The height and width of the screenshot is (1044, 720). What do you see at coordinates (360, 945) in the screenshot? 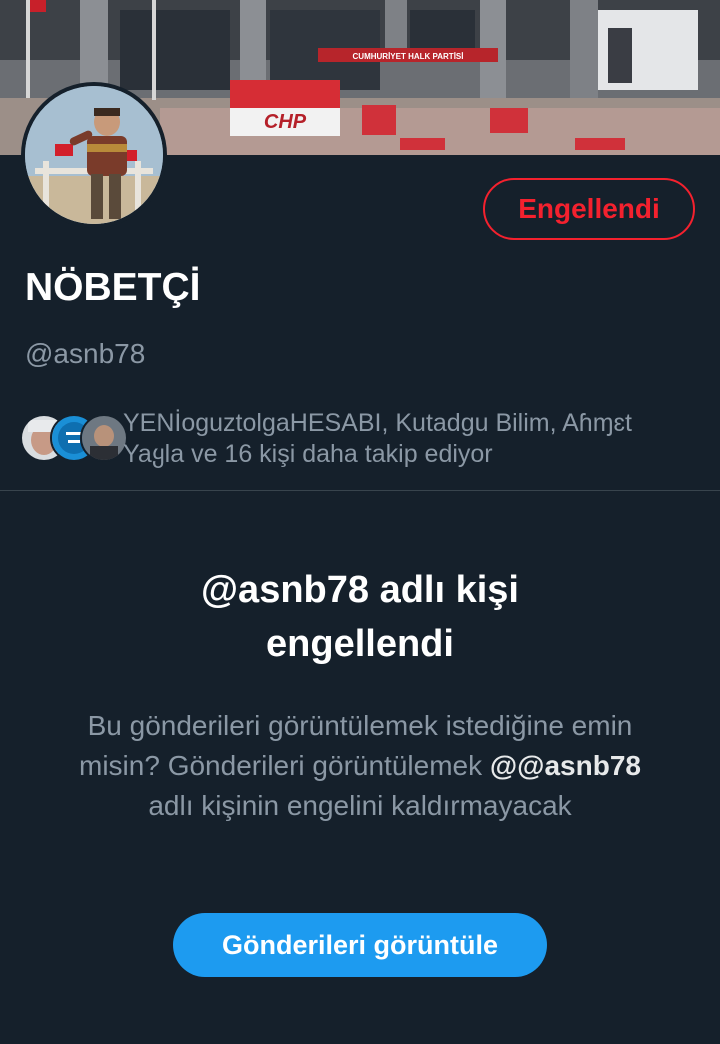
I see `view-posts-button: Gönderileri görüntüle` at bounding box center [360, 945].